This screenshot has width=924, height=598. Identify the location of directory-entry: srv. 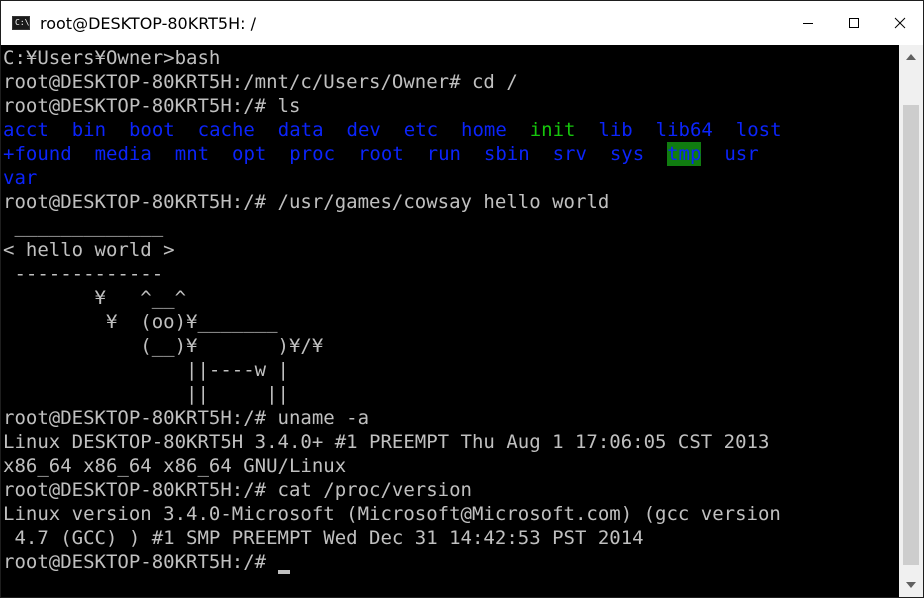
(569, 154).